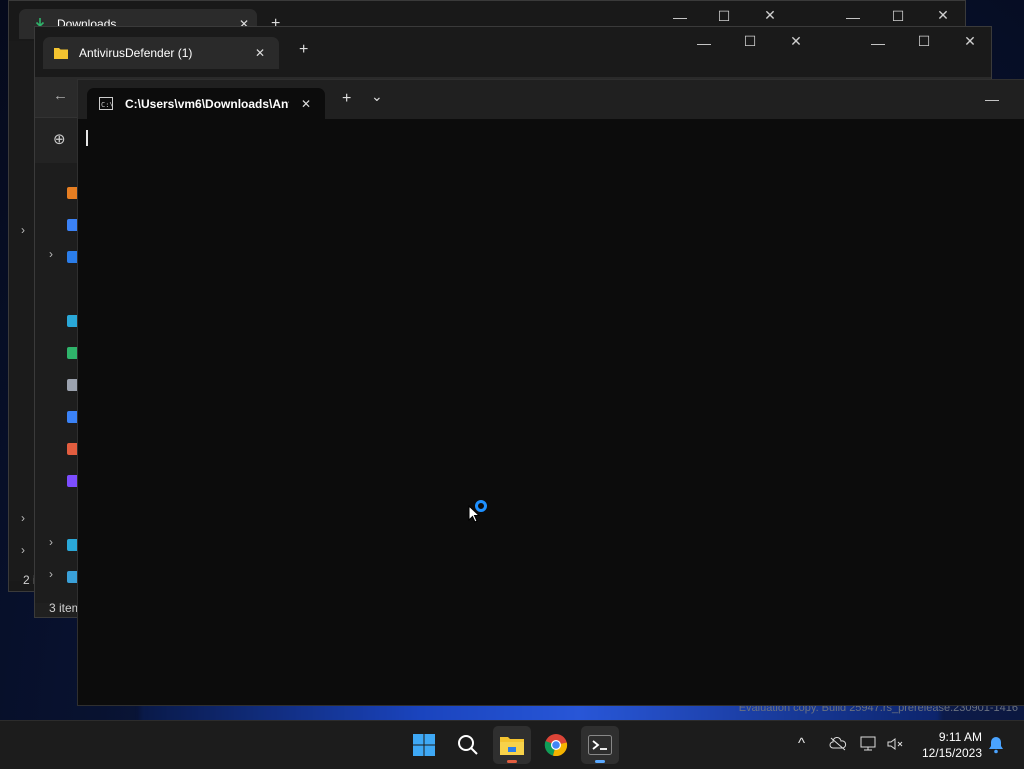 This screenshot has width=1024, height=769. What do you see at coordinates (952, 745) in the screenshot?
I see `clock: 9:11 AM 12/15/2023` at bounding box center [952, 745].